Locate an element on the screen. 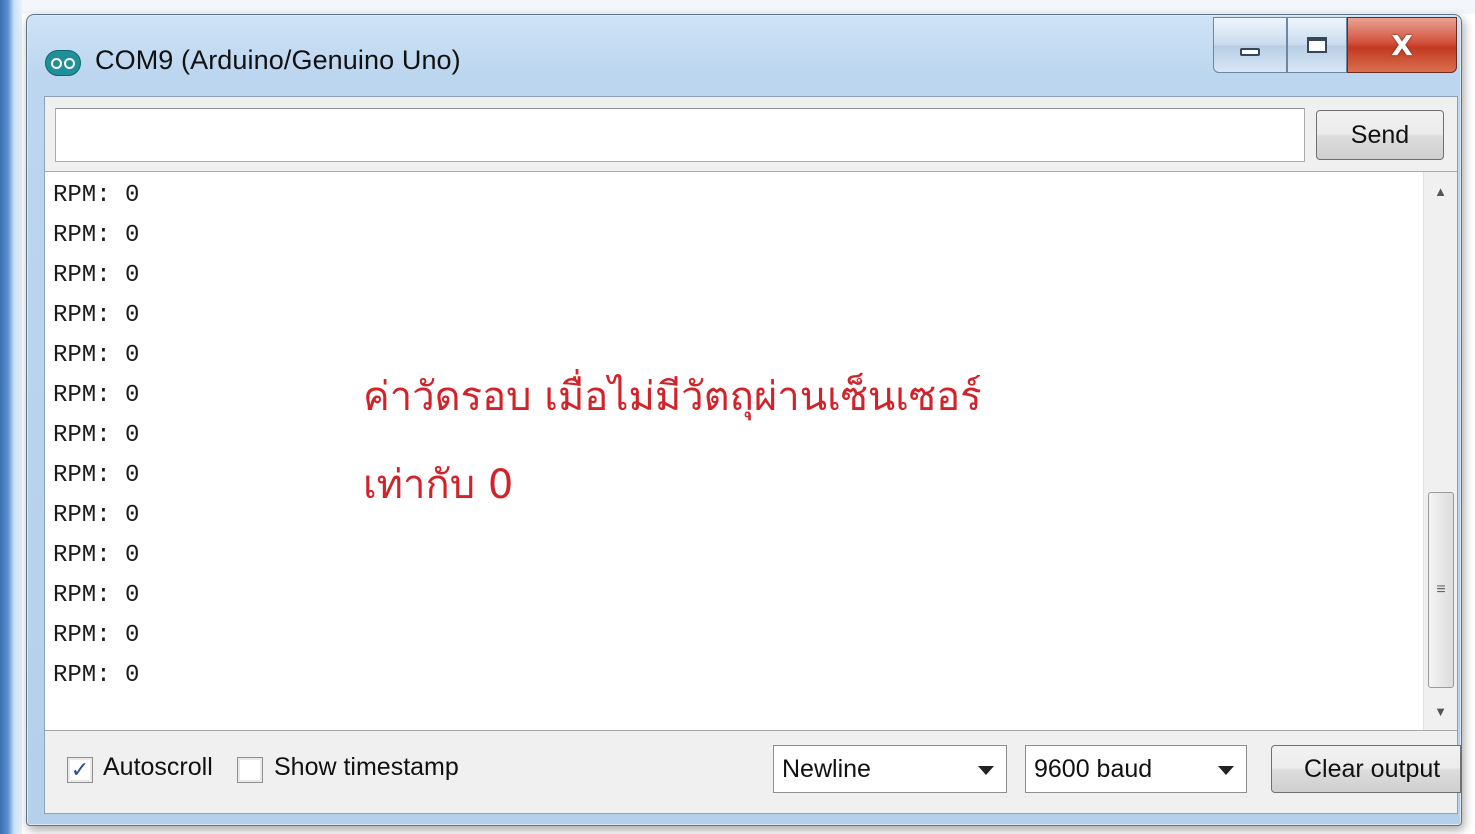 This screenshot has height=834, width=1475. title-bar: COM9 (Arduino/Genuino Uno) X is located at coordinates (744, 56).